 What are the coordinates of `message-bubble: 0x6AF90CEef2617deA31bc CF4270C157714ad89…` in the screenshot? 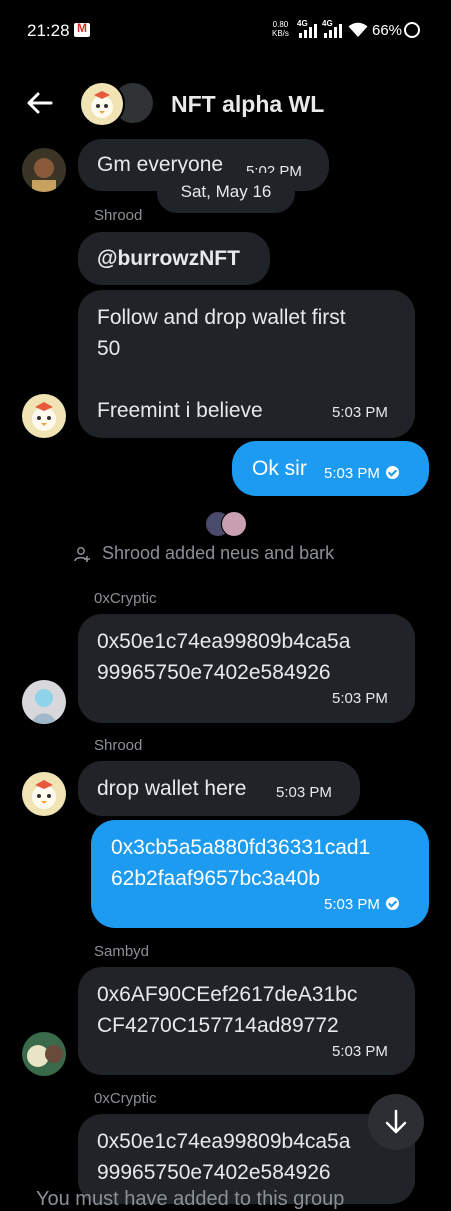 It's located at (246, 1021).